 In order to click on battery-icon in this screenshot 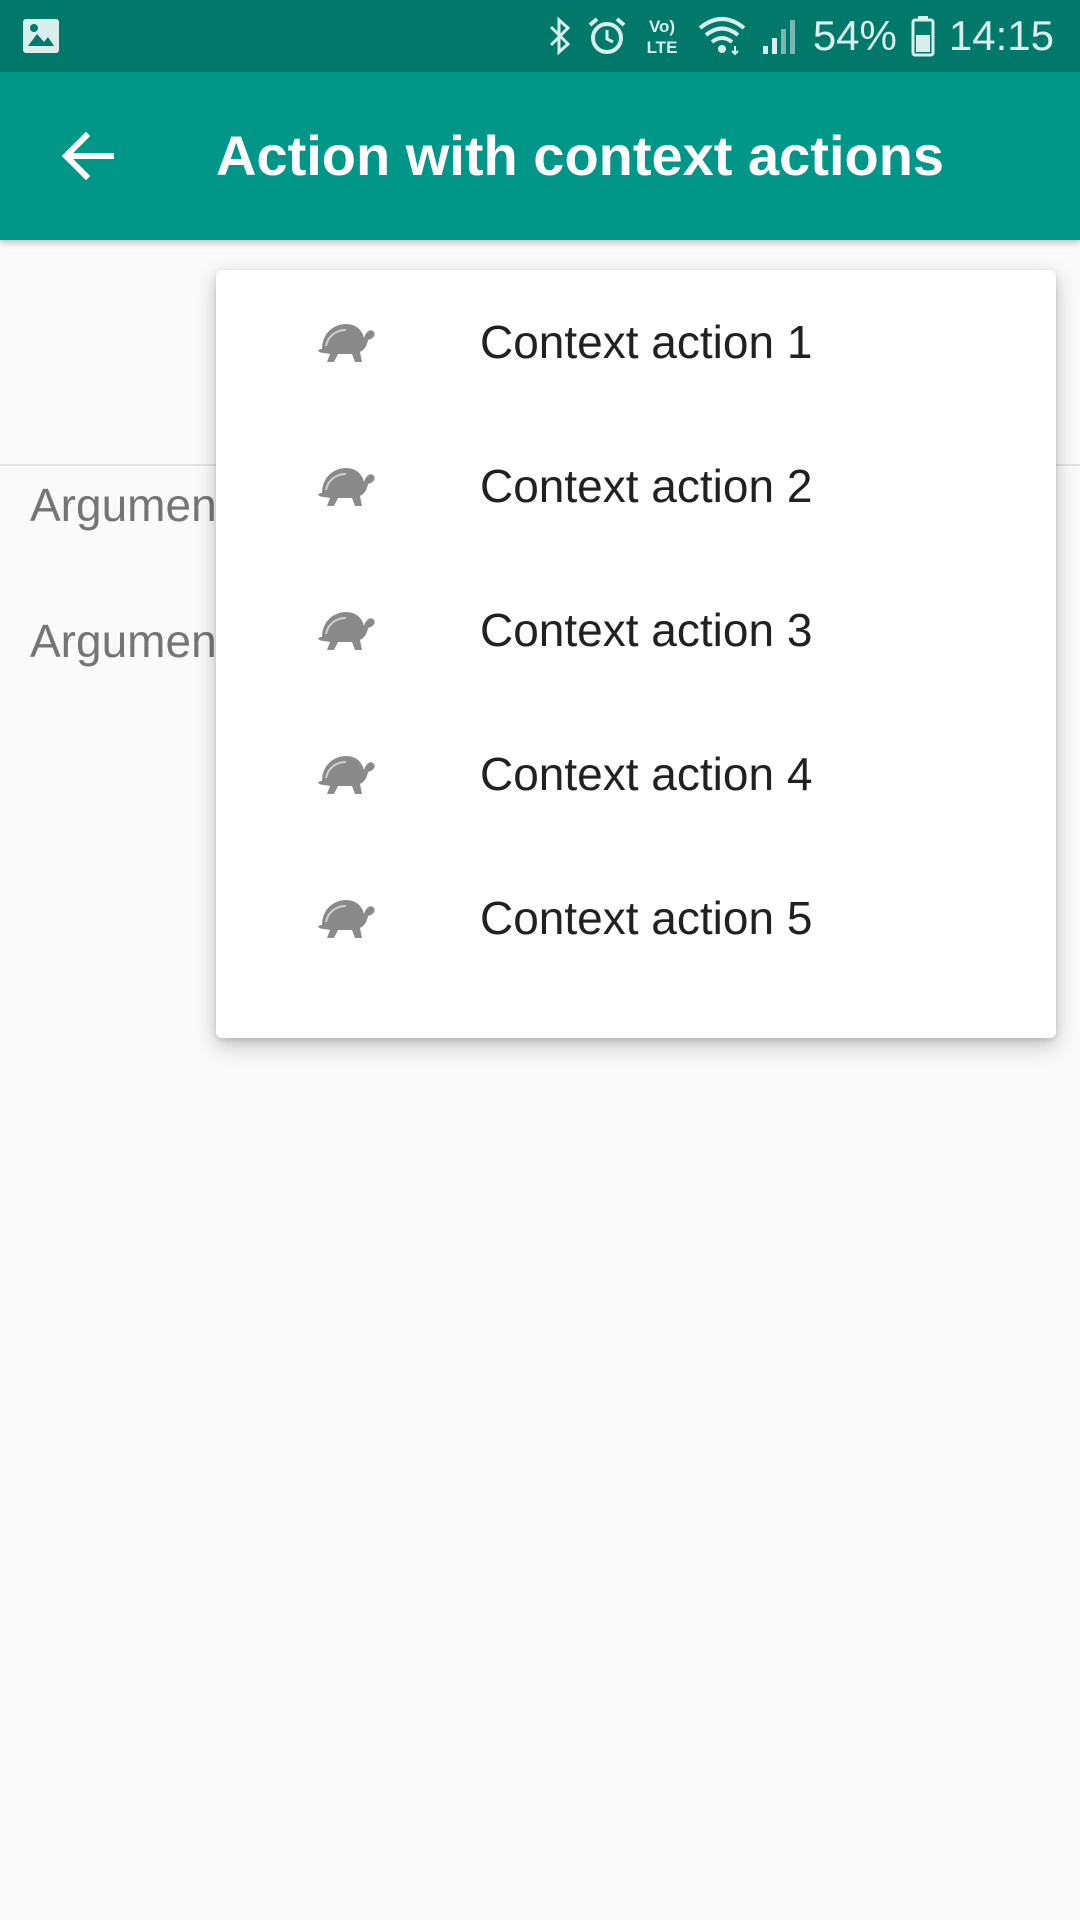, I will do `click(923, 36)`.